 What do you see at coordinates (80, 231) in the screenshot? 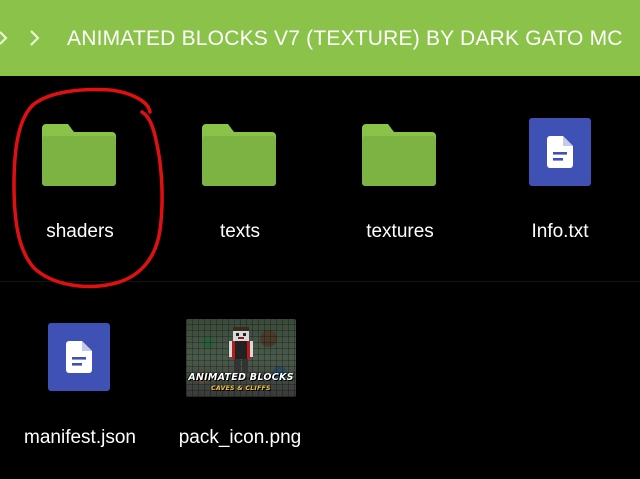
I see `file-name: shaders` at bounding box center [80, 231].